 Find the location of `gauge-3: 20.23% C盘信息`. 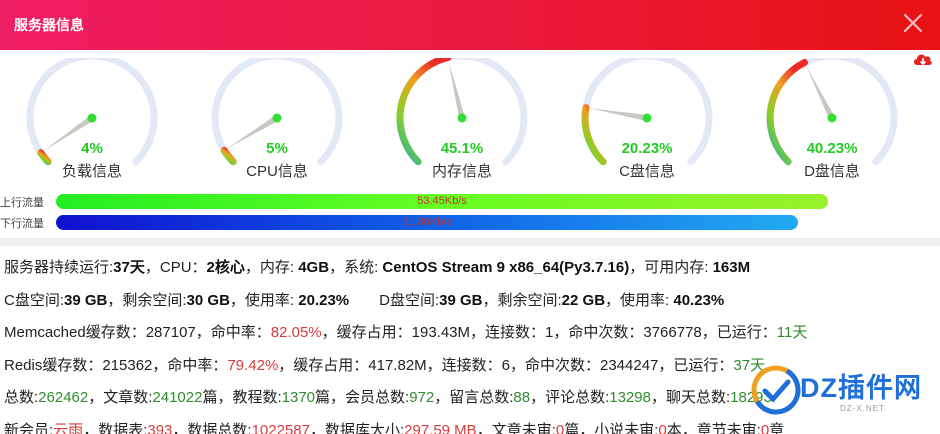

gauge-3: 20.23% C盘信息 is located at coordinates (647, 122).